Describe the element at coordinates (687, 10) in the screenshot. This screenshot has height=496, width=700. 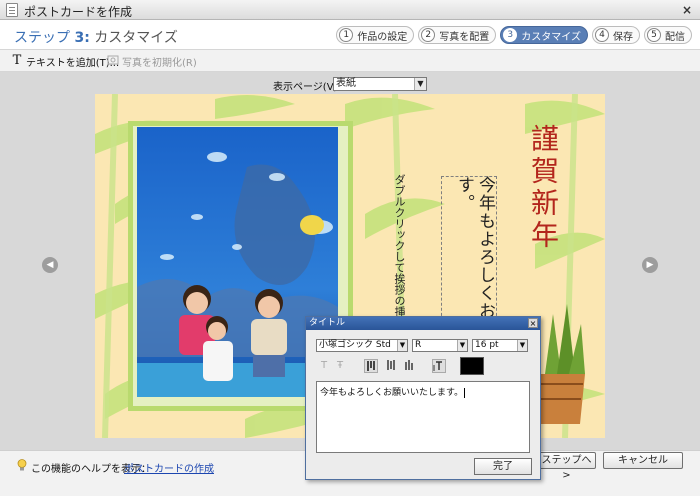
I see `close-icon: ×` at that location.